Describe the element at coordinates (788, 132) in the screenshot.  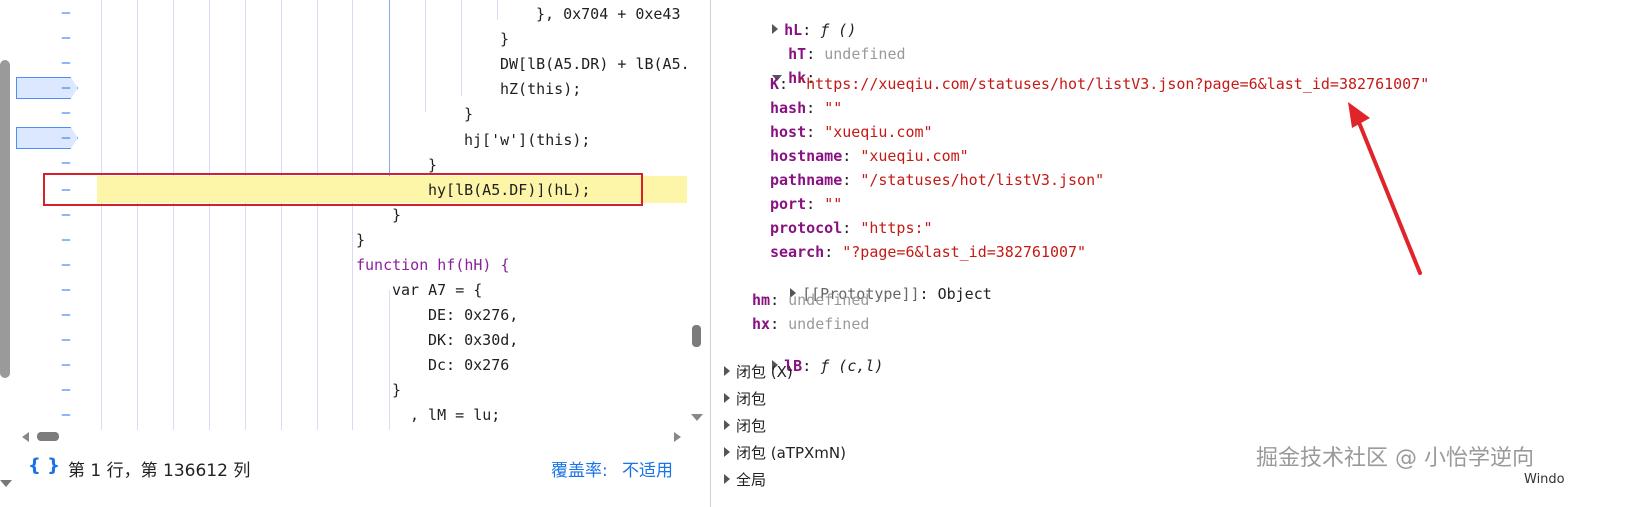
I see `property-key: host` at that location.